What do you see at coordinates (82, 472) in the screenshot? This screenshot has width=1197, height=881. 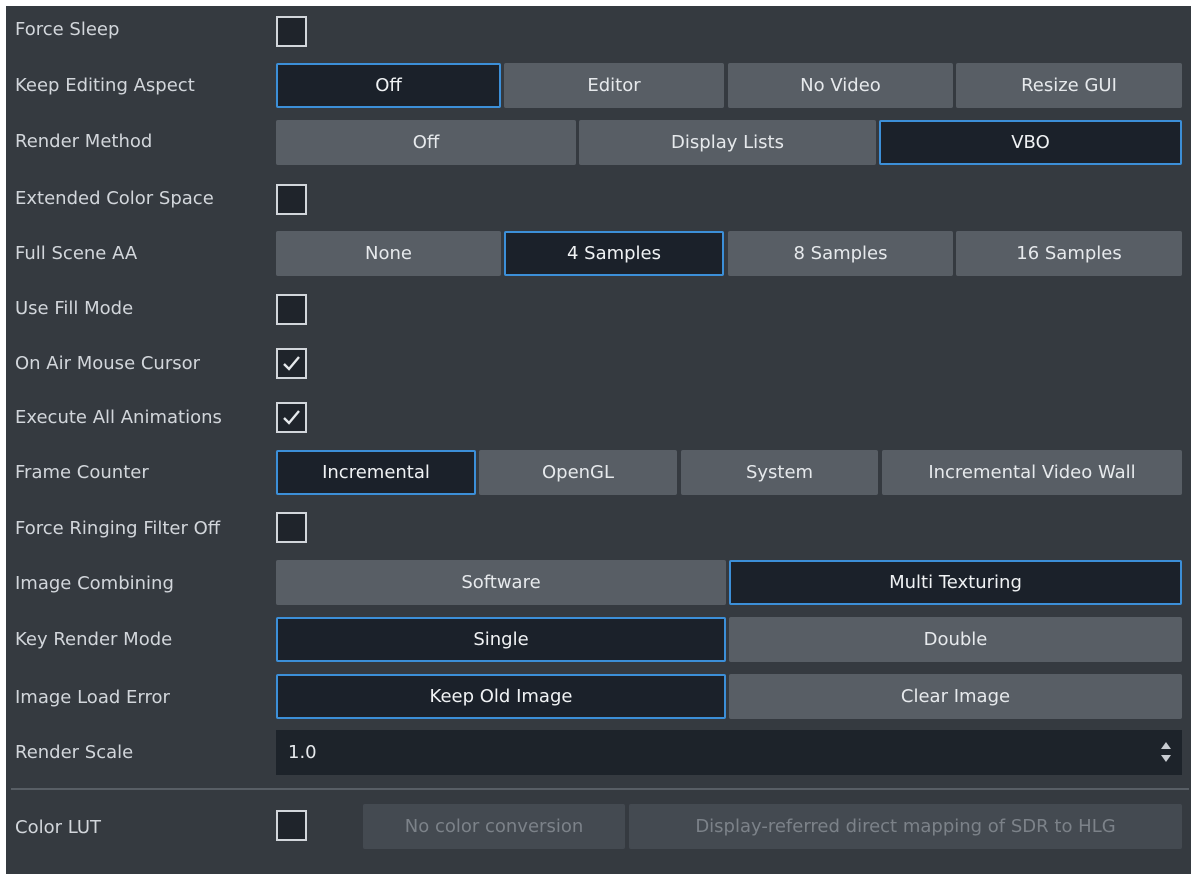 I see `frame-counter-label: Frame Counter` at bounding box center [82, 472].